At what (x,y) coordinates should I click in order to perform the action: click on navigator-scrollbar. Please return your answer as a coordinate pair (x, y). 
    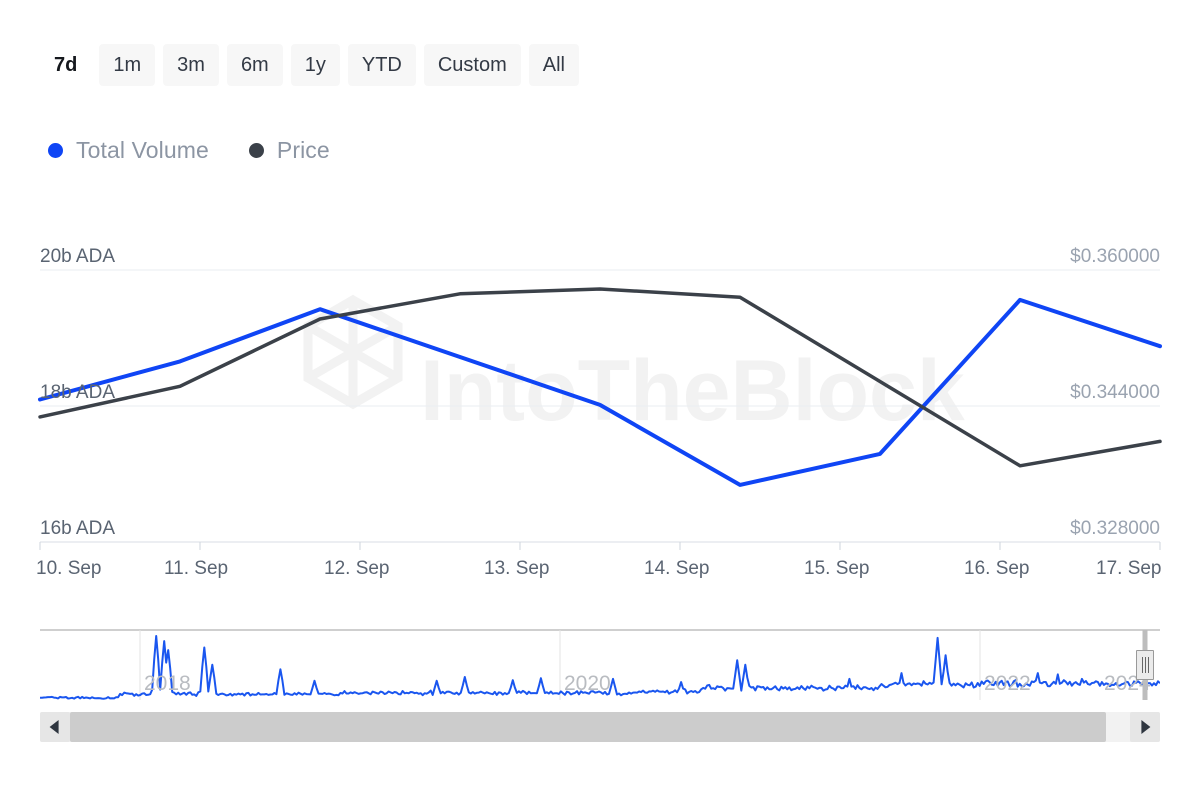
    Looking at the image, I should click on (600, 727).